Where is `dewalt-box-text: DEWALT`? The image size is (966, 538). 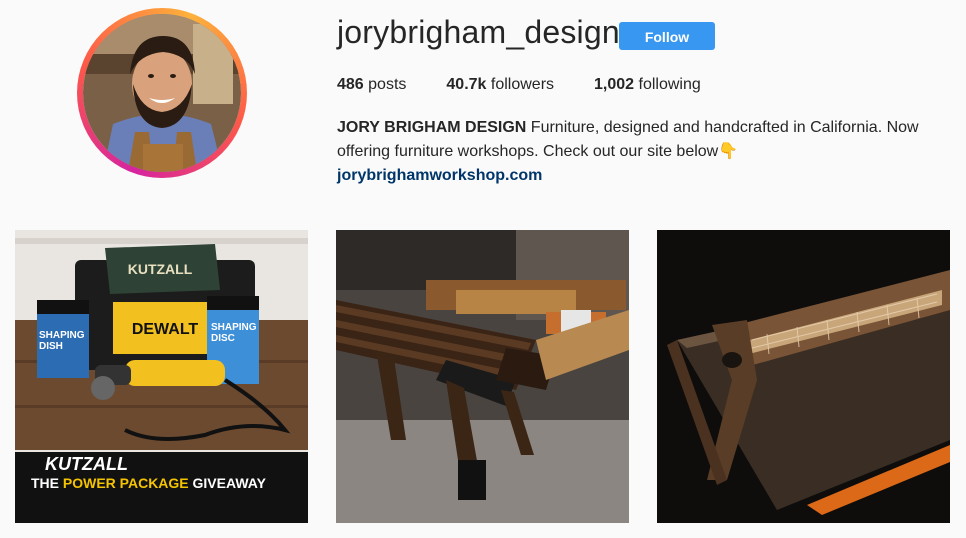 dewalt-box-text: DEWALT is located at coordinates (165, 329).